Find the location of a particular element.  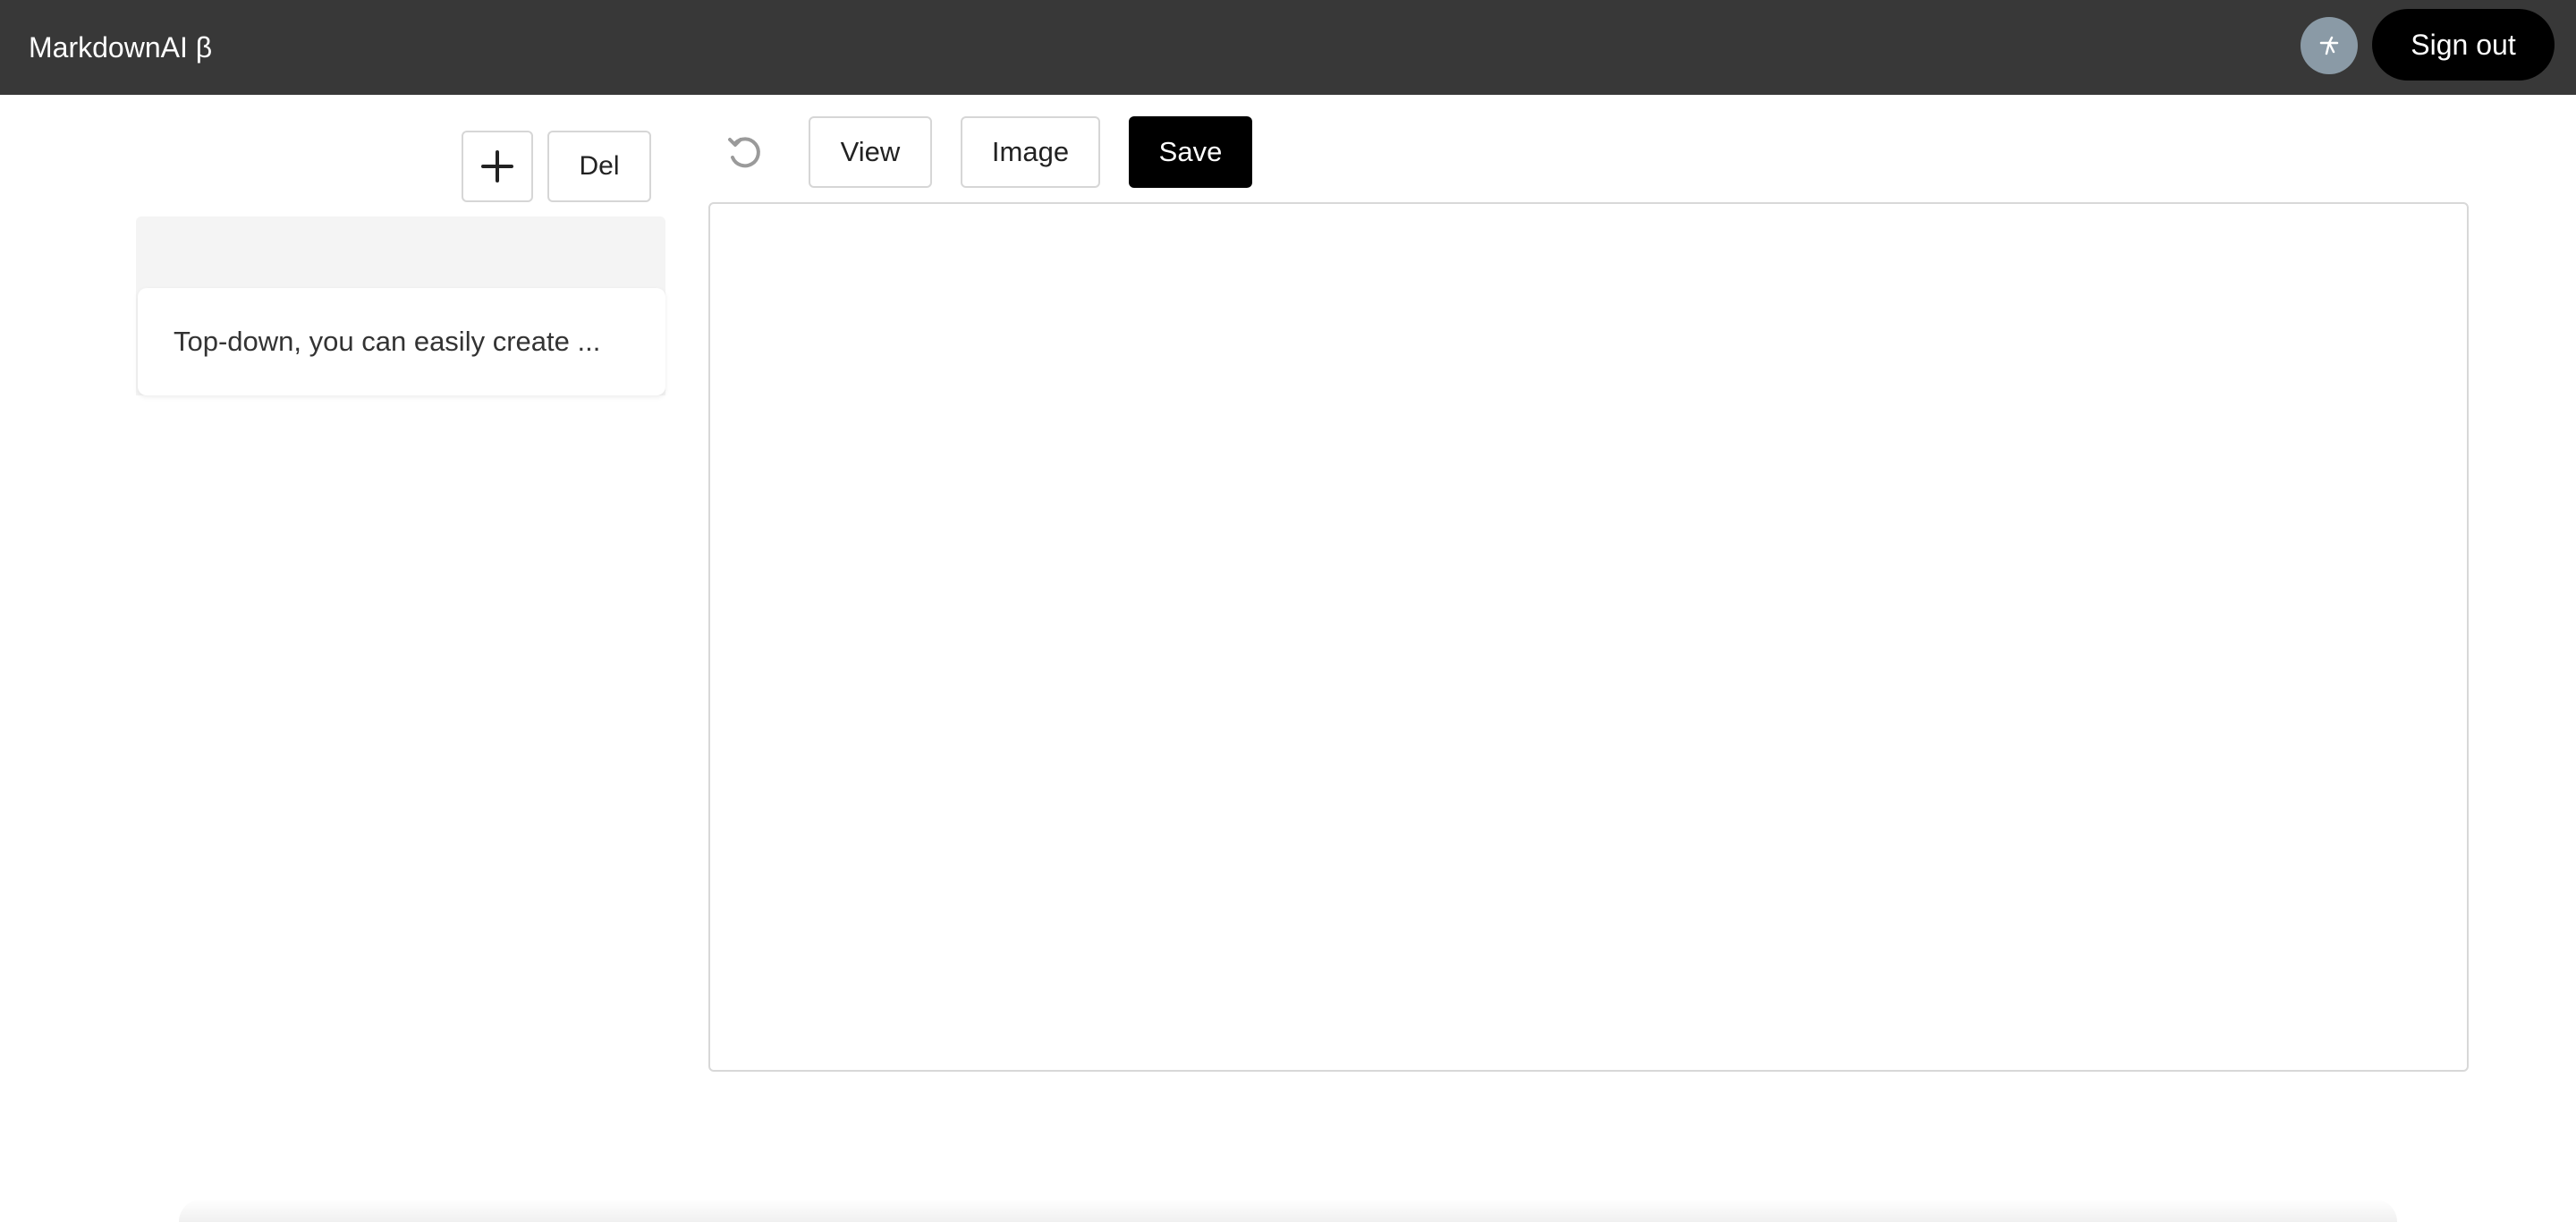

app-title: MarkdownAI β is located at coordinates (121, 47).